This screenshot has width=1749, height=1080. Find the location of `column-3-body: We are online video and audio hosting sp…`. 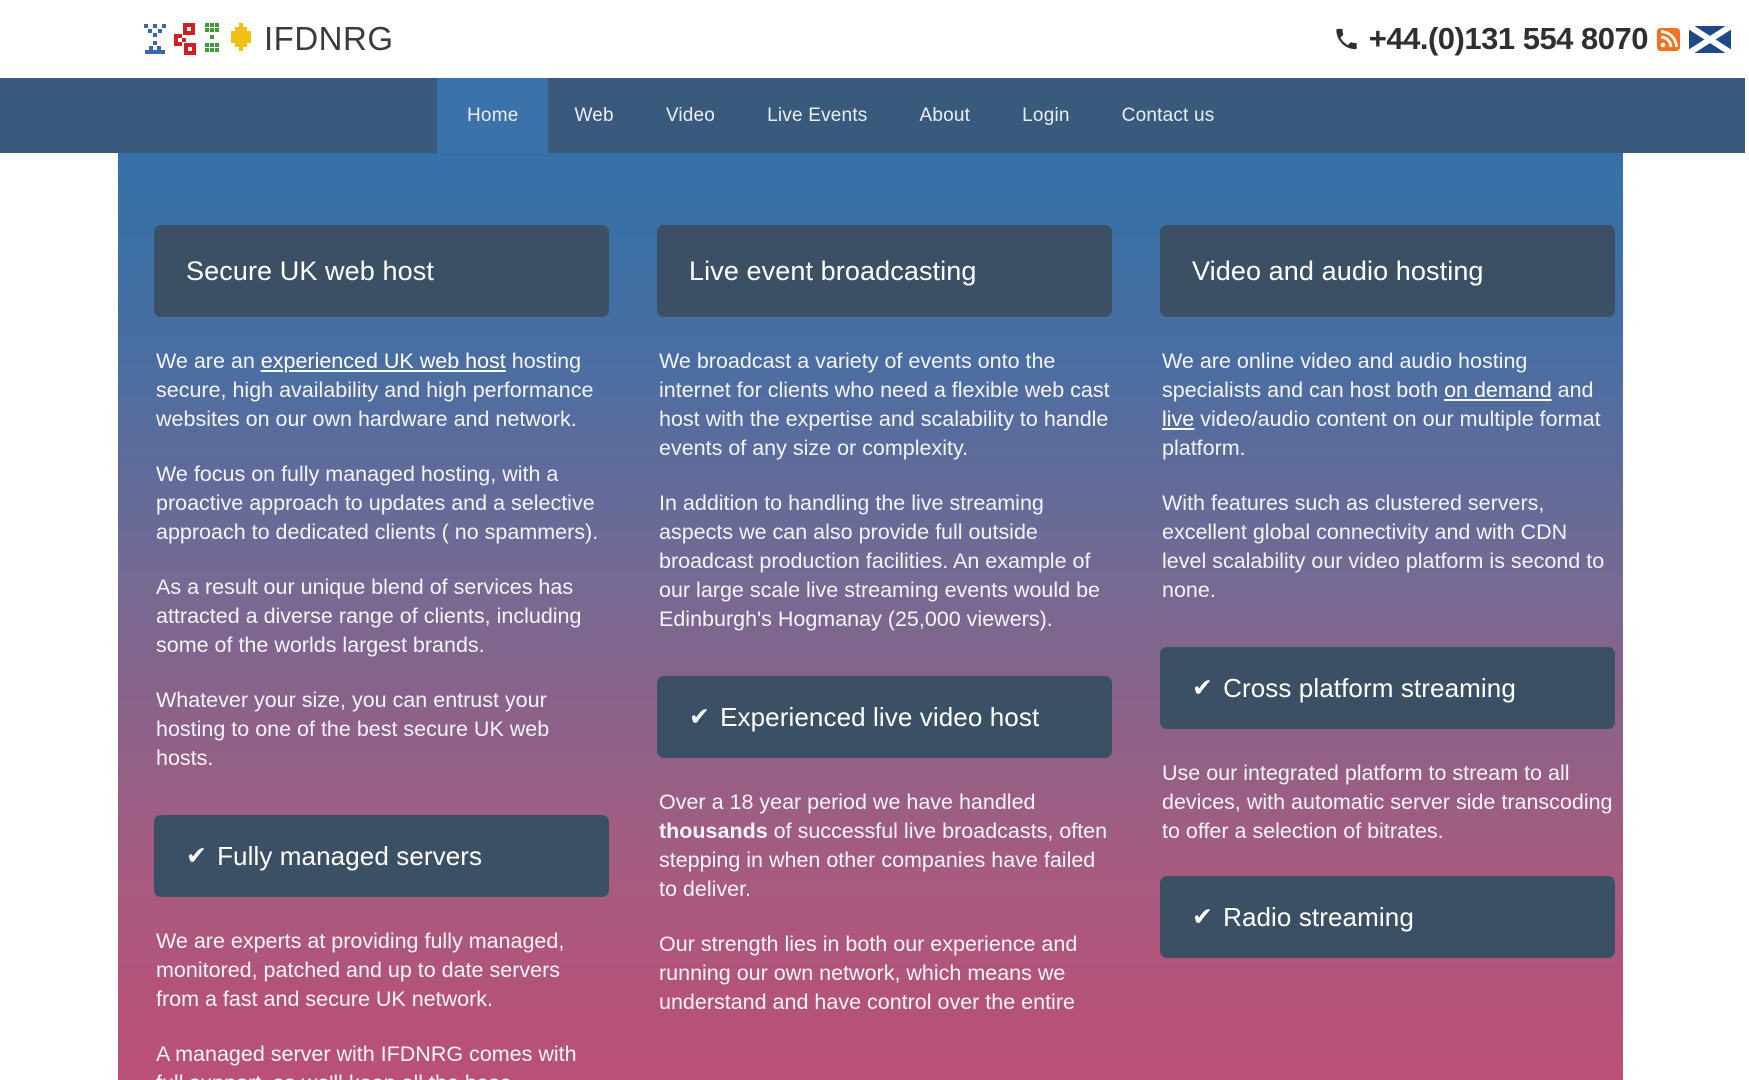

column-3-body: We are online video and audio hosting sp… is located at coordinates (1387, 476).